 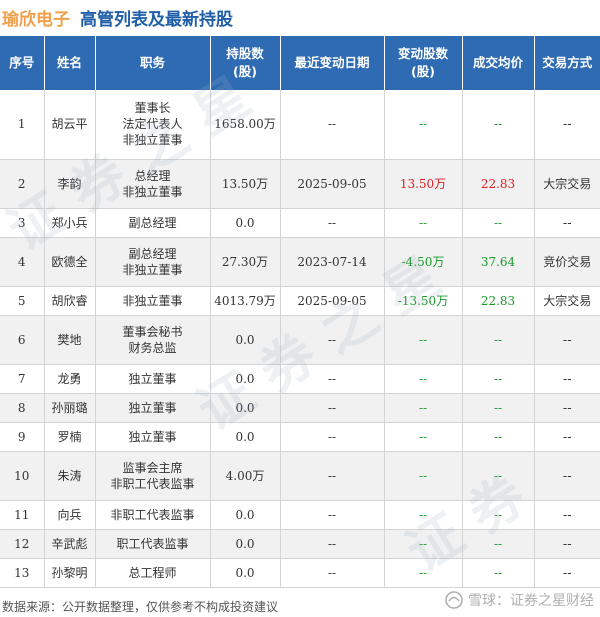 I want to click on role-line: 总工程师, so click(x=152, y=572).